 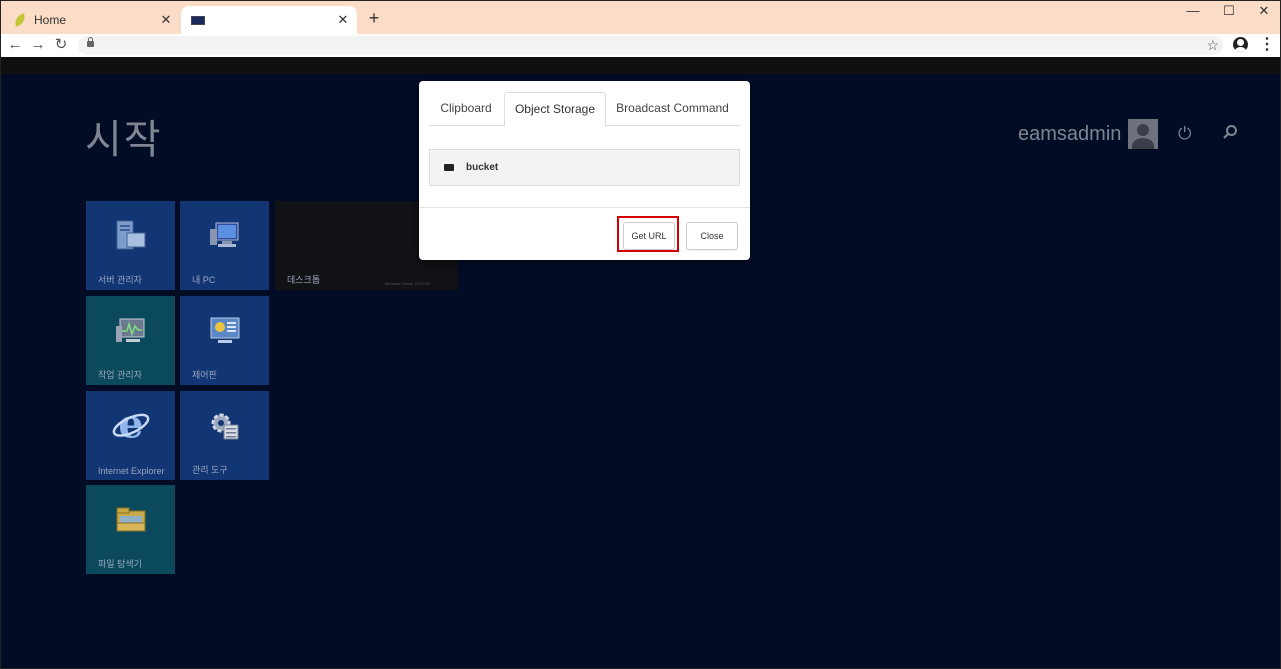 I want to click on tile-label: 내 PC, so click(x=204, y=280).